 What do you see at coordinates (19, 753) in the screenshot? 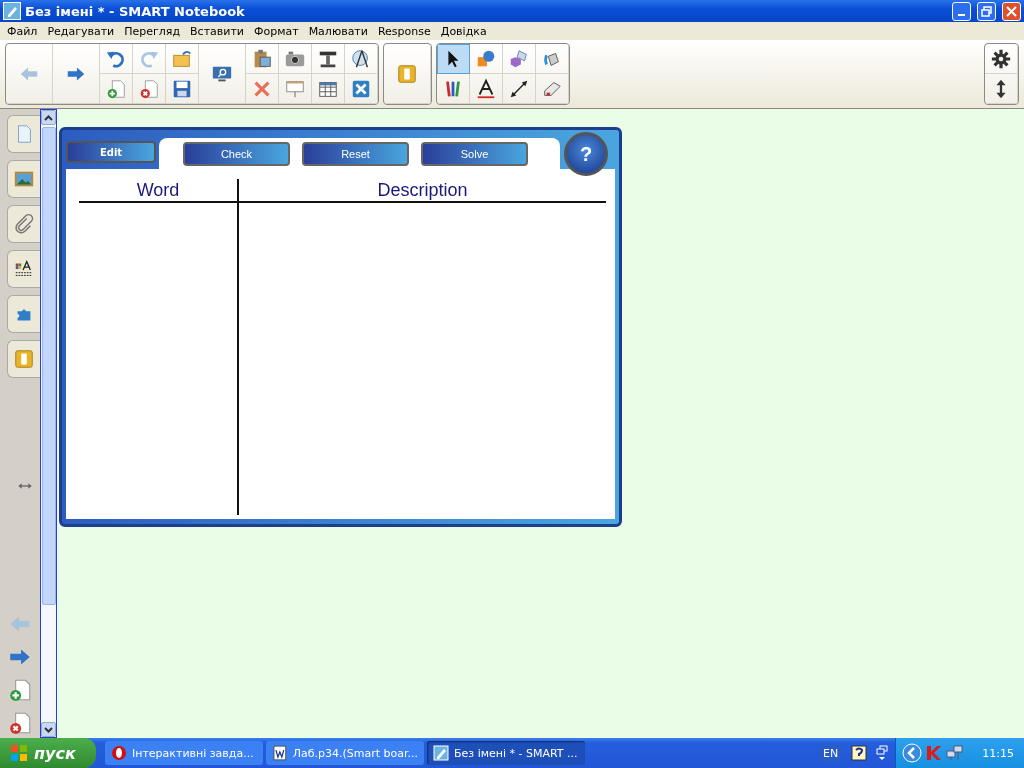
I see `windows-flag-icon` at bounding box center [19, 753].